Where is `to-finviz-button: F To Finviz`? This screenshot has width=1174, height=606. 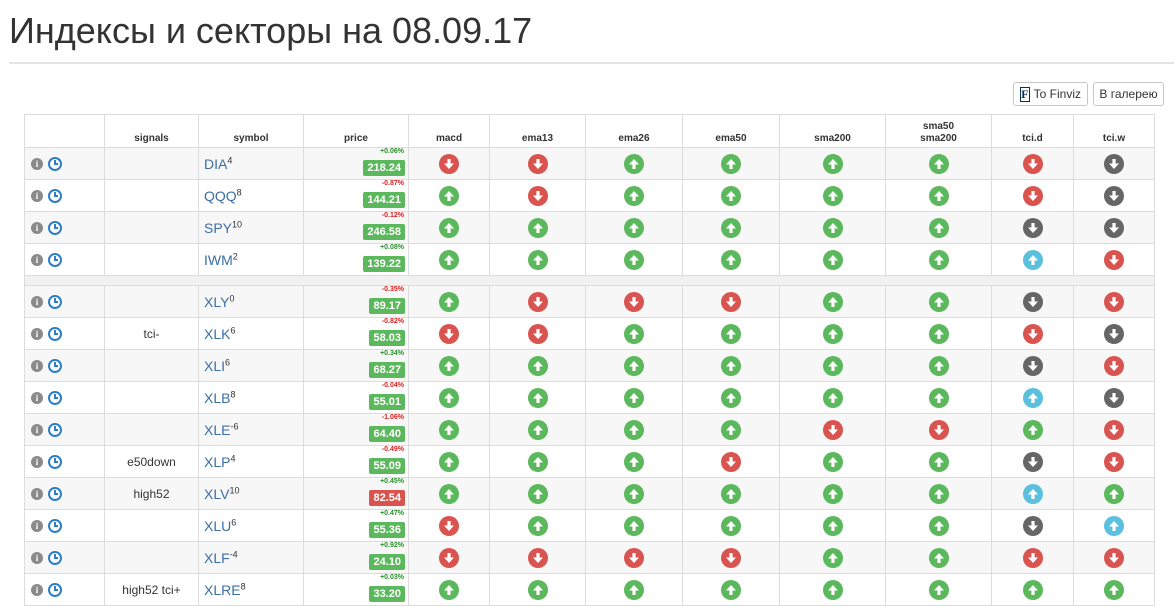
to-finviz-button: F To Finviz is located at coordinates (1050, 94).